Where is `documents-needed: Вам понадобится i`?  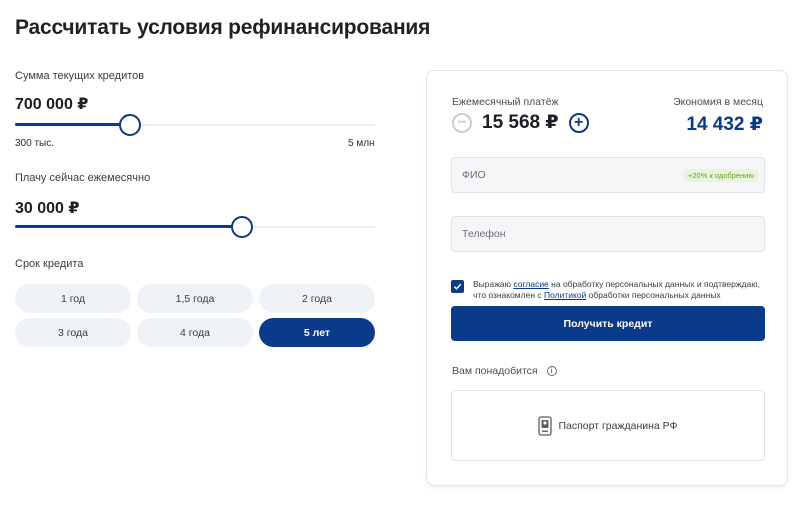
documents-needed: Вам понадобится i is located at coordinates (504, 371).